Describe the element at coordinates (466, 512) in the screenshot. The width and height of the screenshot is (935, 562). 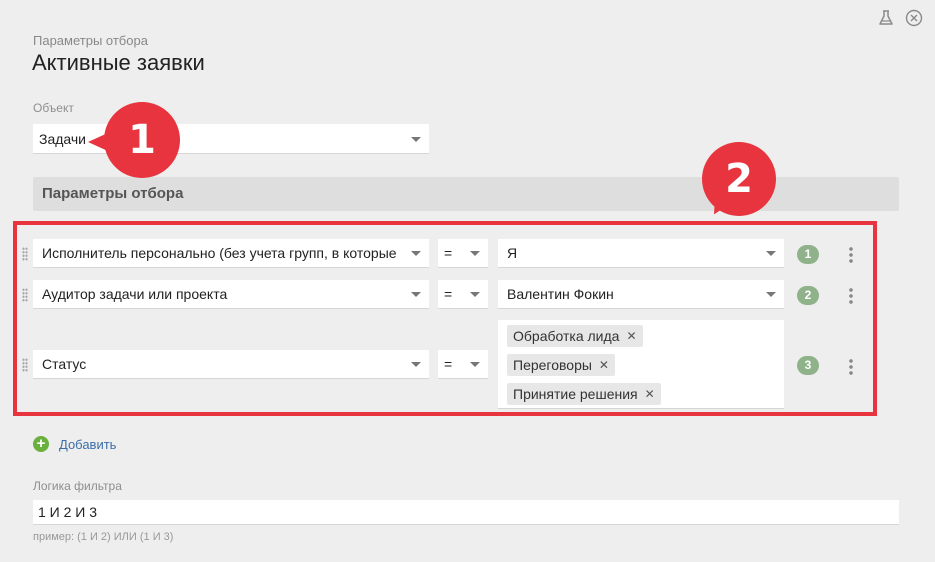
I see `logic-input: 1 И 2 И 3` at that location.